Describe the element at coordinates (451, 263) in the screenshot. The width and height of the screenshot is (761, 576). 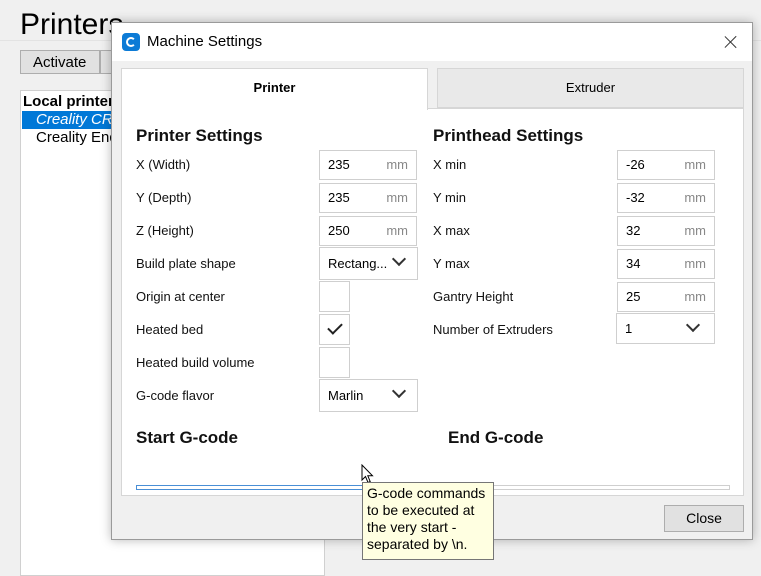
I see `y-max-label: Y max` at that location.